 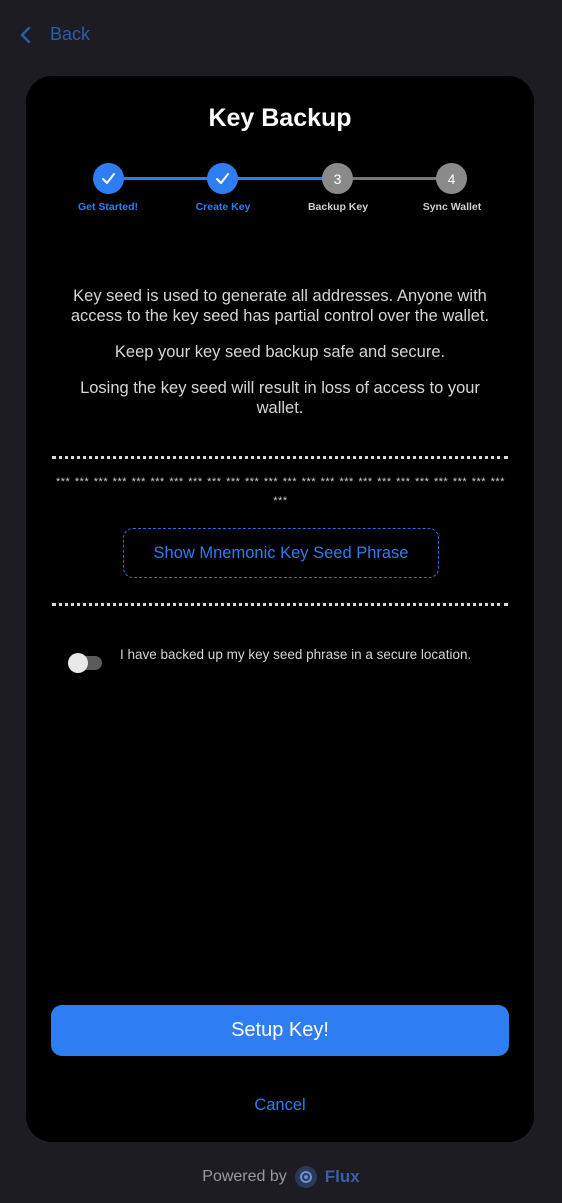 I want to click on backup-confirmation-toggle, so click(x=85, y=663).